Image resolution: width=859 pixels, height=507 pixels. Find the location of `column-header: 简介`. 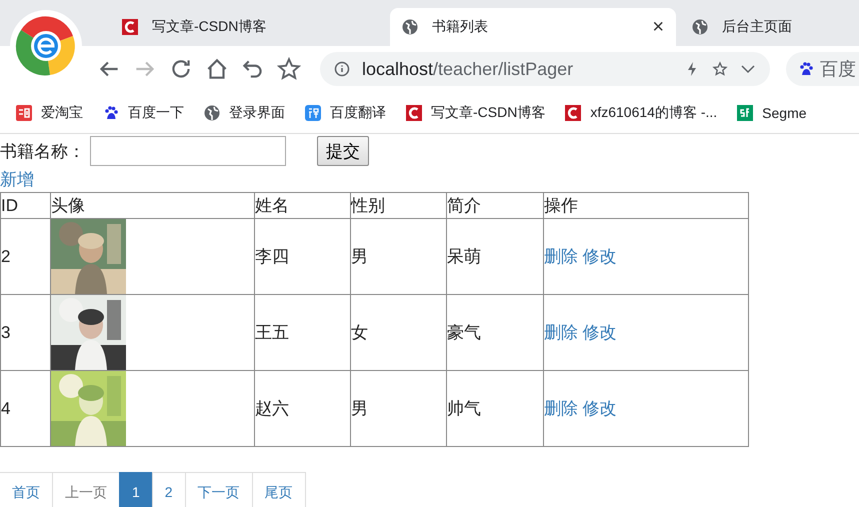

column-header: 简介 is located at coordinates (464, 205).